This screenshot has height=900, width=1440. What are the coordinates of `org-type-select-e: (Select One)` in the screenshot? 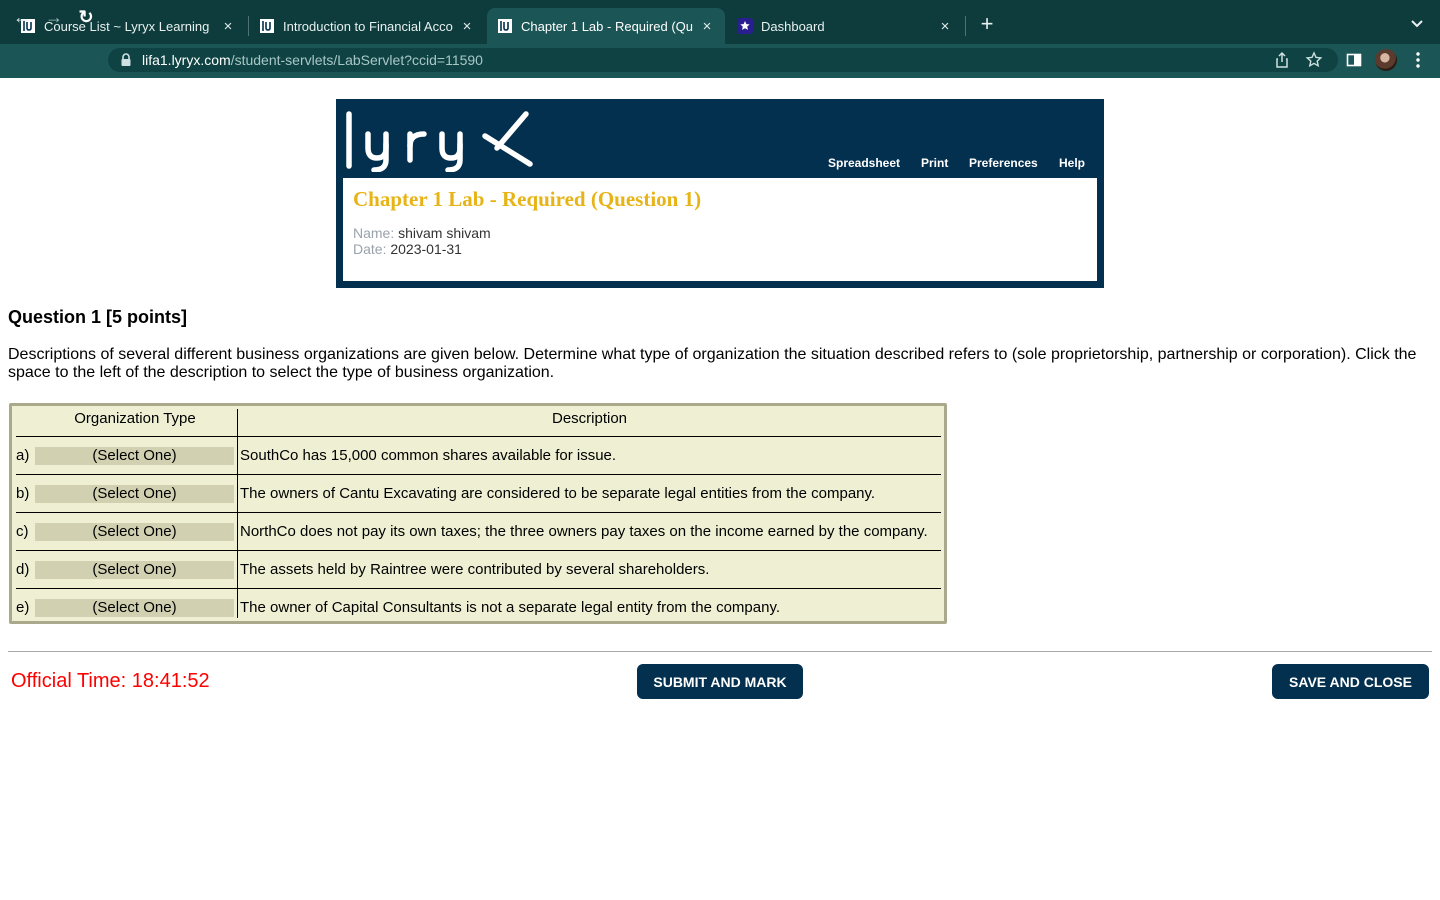 It's located at (134, 608).